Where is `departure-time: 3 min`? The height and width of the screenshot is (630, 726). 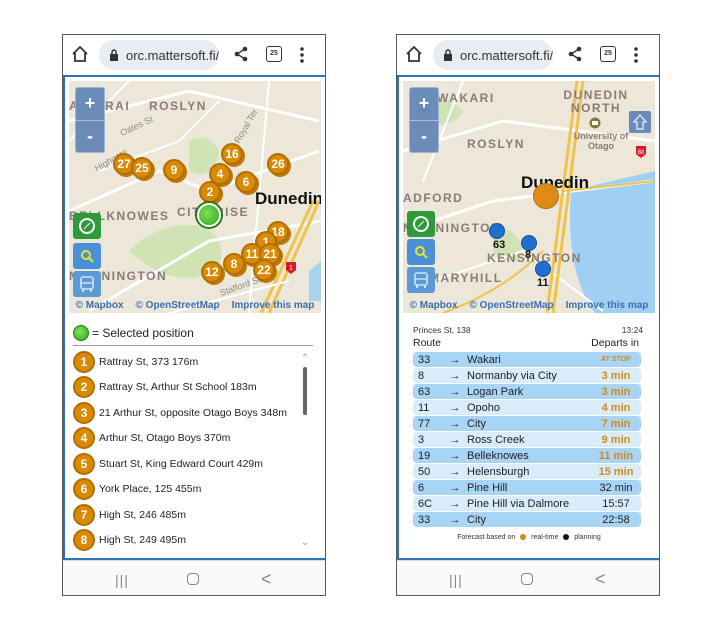 departure-time: 3 min is located at coordinates (616, 375).